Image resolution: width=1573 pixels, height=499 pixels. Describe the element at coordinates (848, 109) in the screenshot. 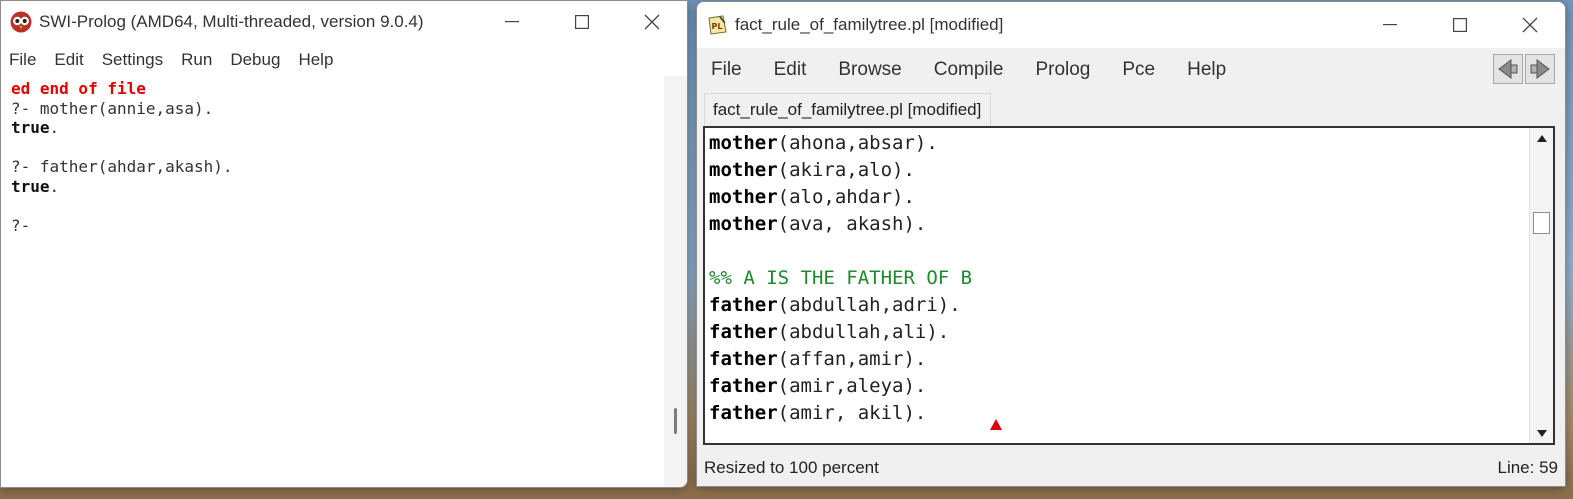

I see `file-tab: fact_rule_of_familytree.pl [modified]` at that location.